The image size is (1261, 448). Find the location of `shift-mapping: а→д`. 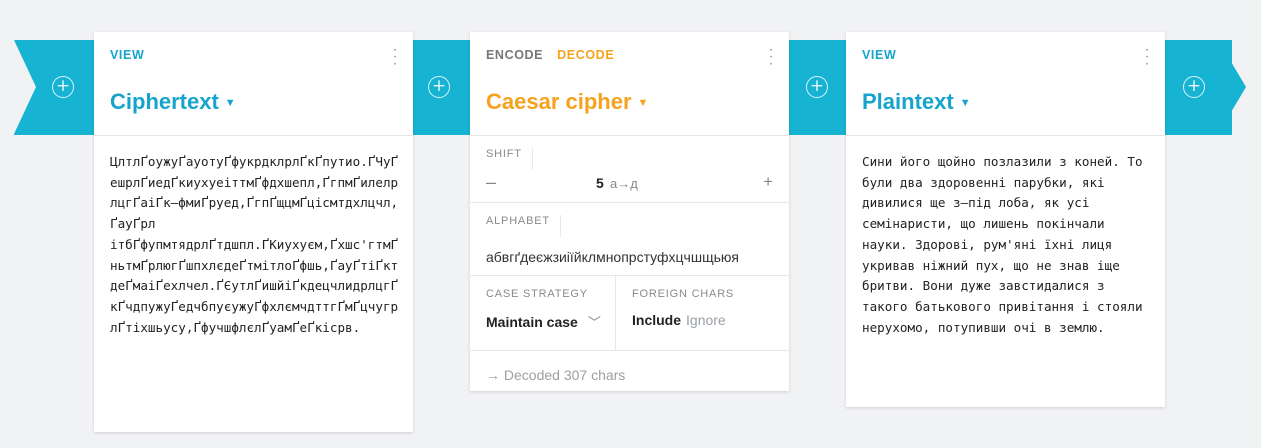

shift-mapping: а→д is located at coordinates (624, 183).